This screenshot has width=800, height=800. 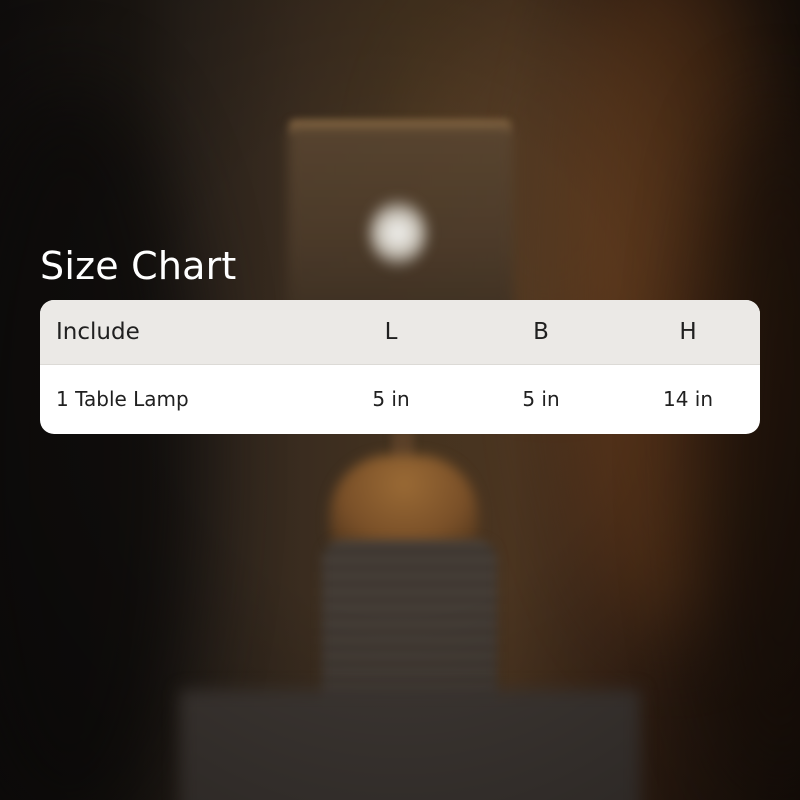 What do you see at coordinates (98, 331) in the screenshot?
I see `header-include: Include` at bounding box center [98, 331].